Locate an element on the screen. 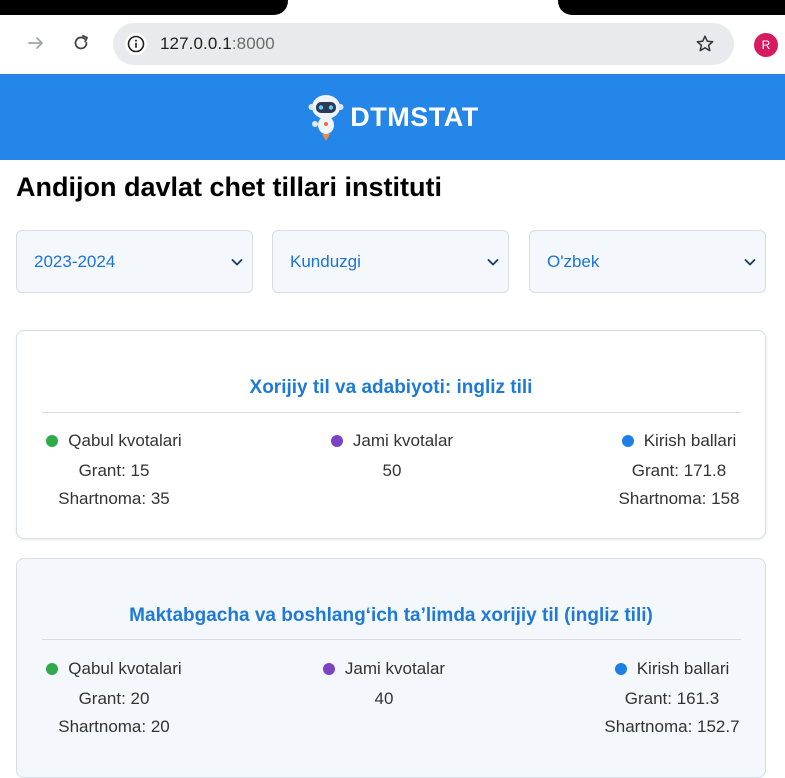 The image size is (785, 778). score-contract: Shartnoma: 158 is located at coordinates (679, 498).